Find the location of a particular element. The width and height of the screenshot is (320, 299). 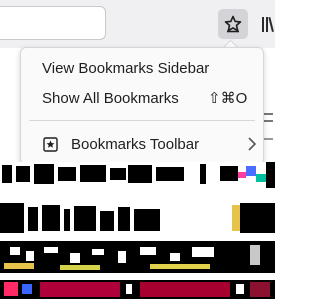

bookmark-star-button is located at coordinates (233, 24).